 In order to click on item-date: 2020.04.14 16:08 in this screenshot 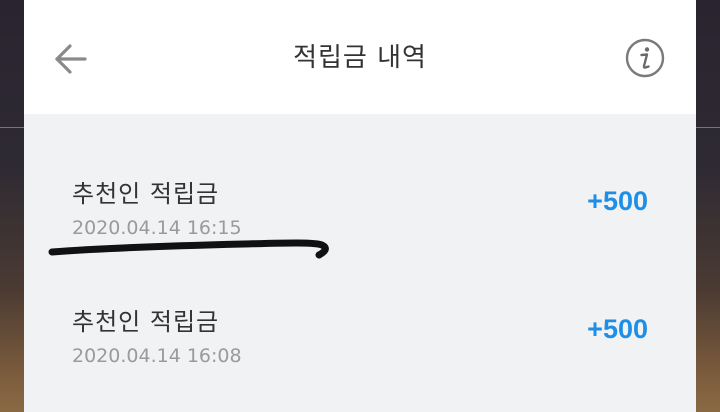, I will do `click(157, 356)`.